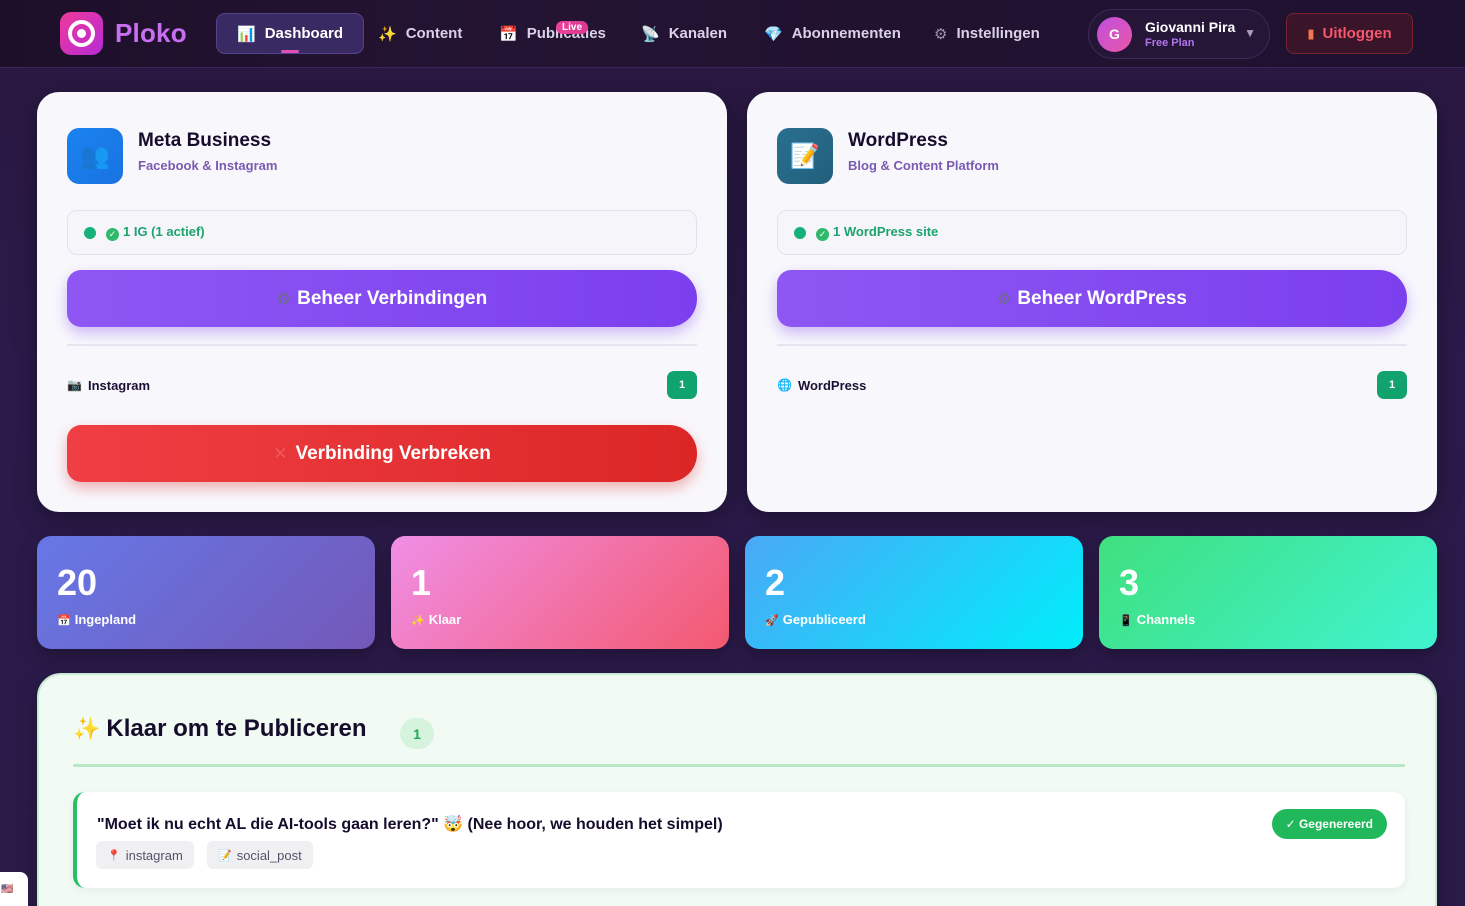  What do you see at coordinates (1114, 34) in the screenshot?
I see `avatar: G` at bounding box center [1114, 34].